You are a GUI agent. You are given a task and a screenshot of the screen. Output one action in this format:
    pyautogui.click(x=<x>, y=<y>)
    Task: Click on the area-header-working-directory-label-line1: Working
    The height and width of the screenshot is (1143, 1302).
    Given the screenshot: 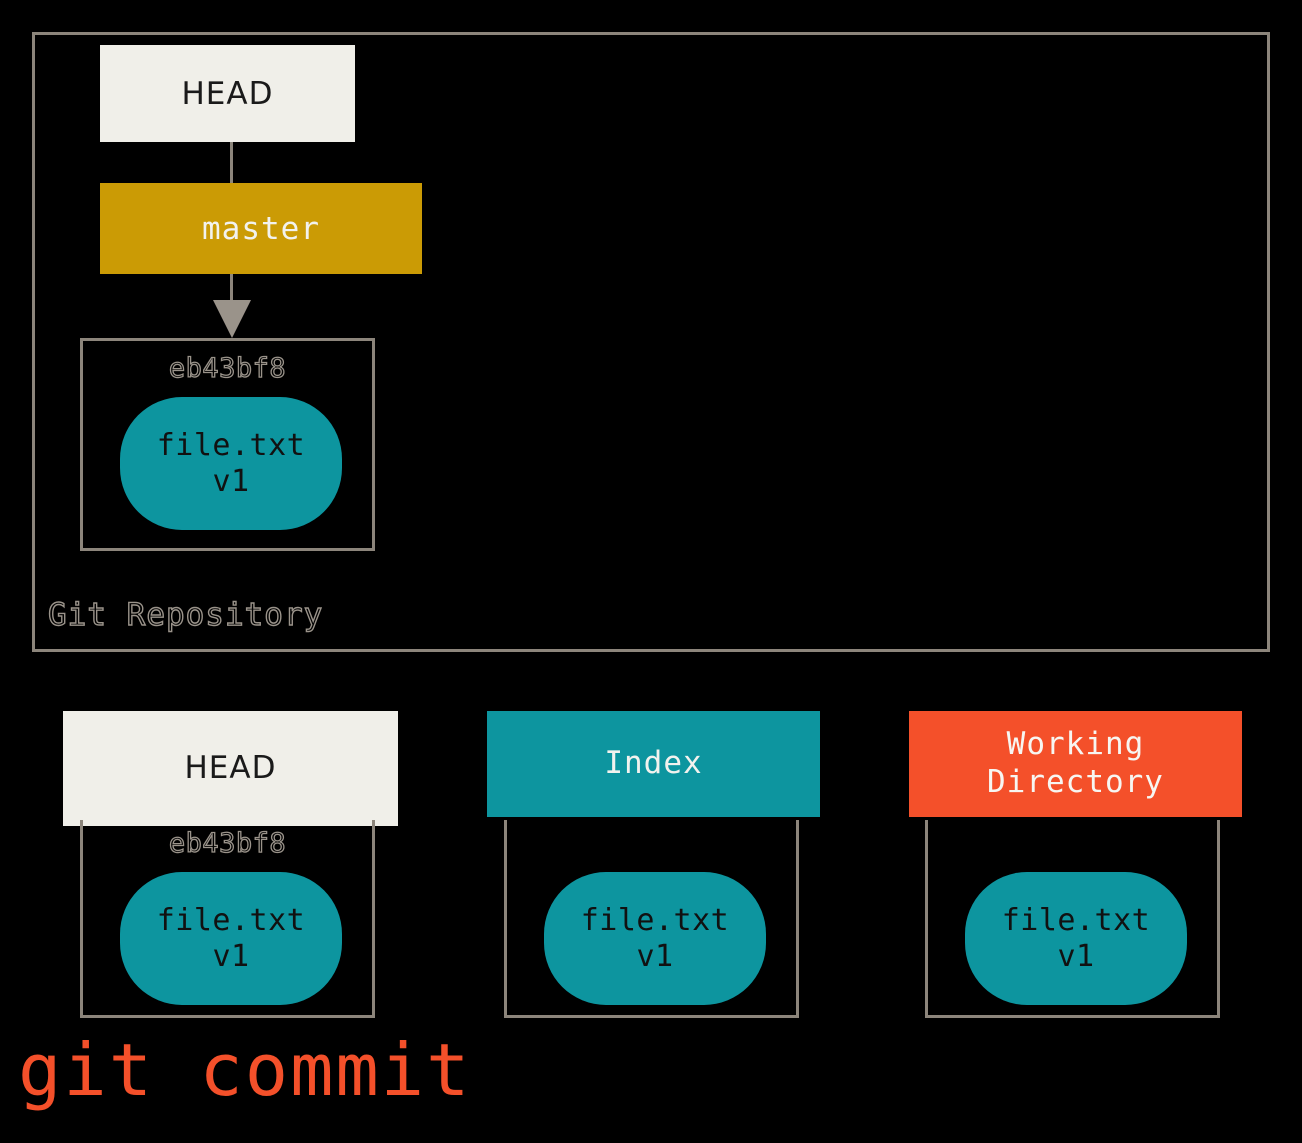 What is the action you would take?
    pyautogui.click(x=1075, y=744)
    